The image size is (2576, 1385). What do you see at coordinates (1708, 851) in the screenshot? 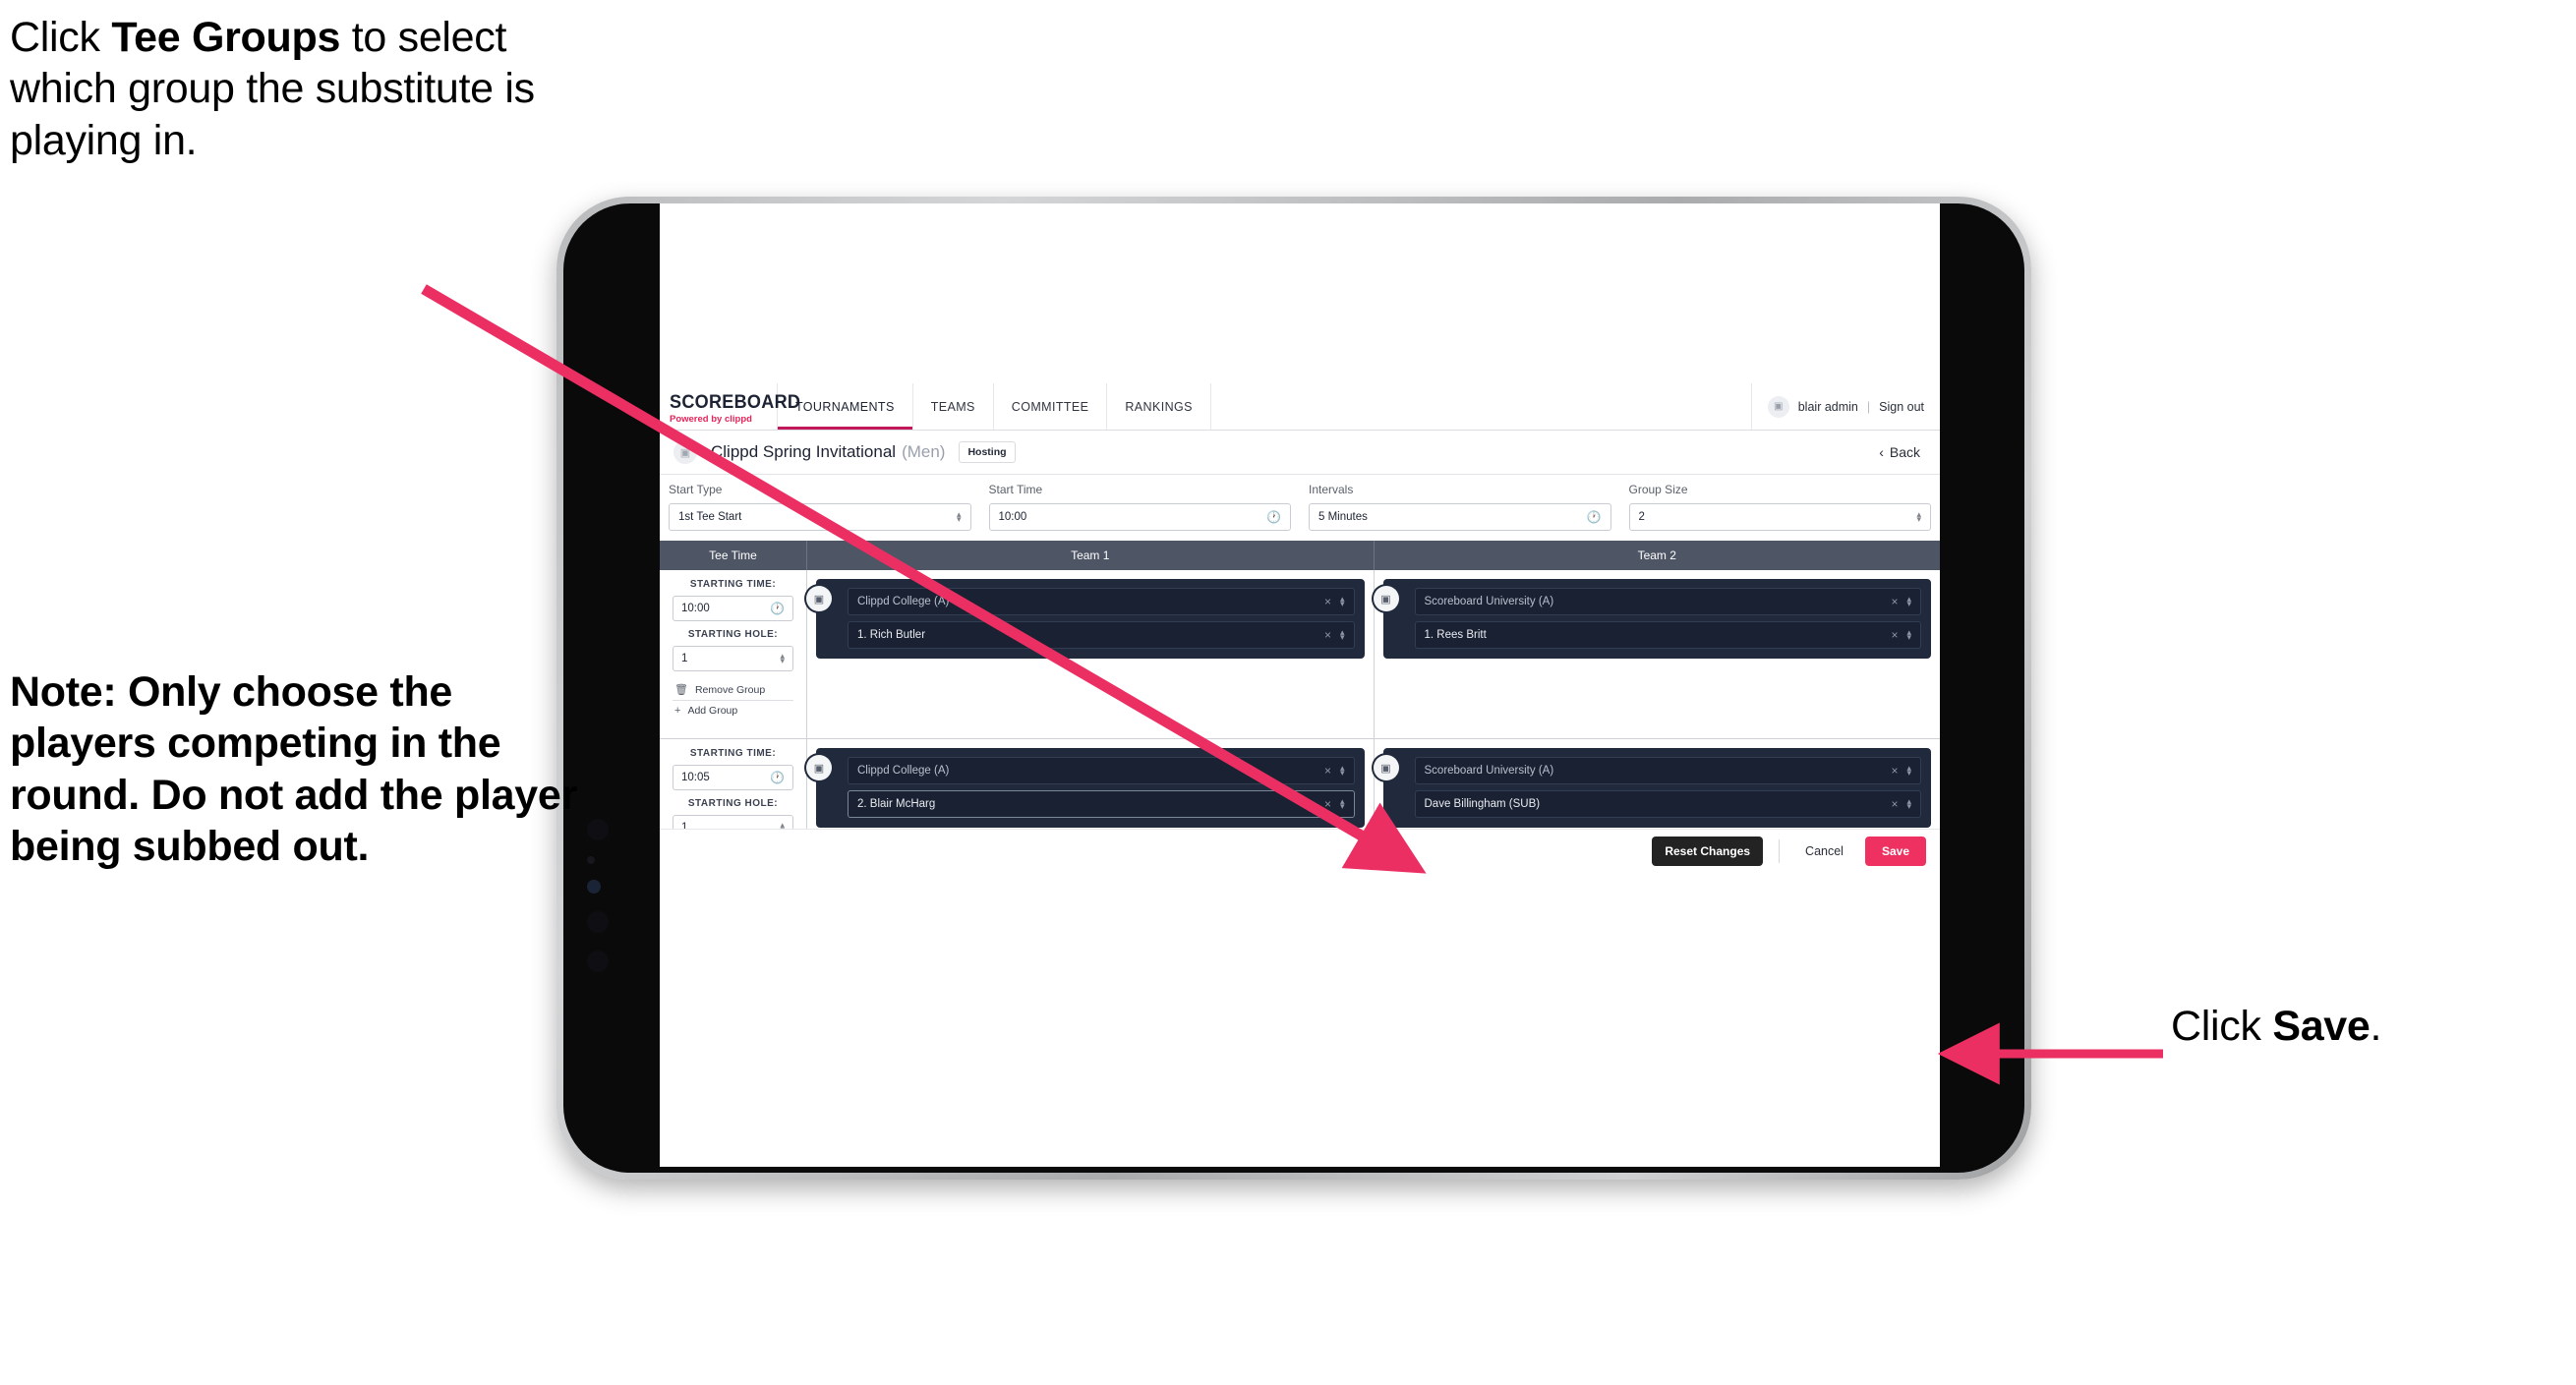
I see `reset-changes-button: Reset Changes` at bounding box center [1708, 851].